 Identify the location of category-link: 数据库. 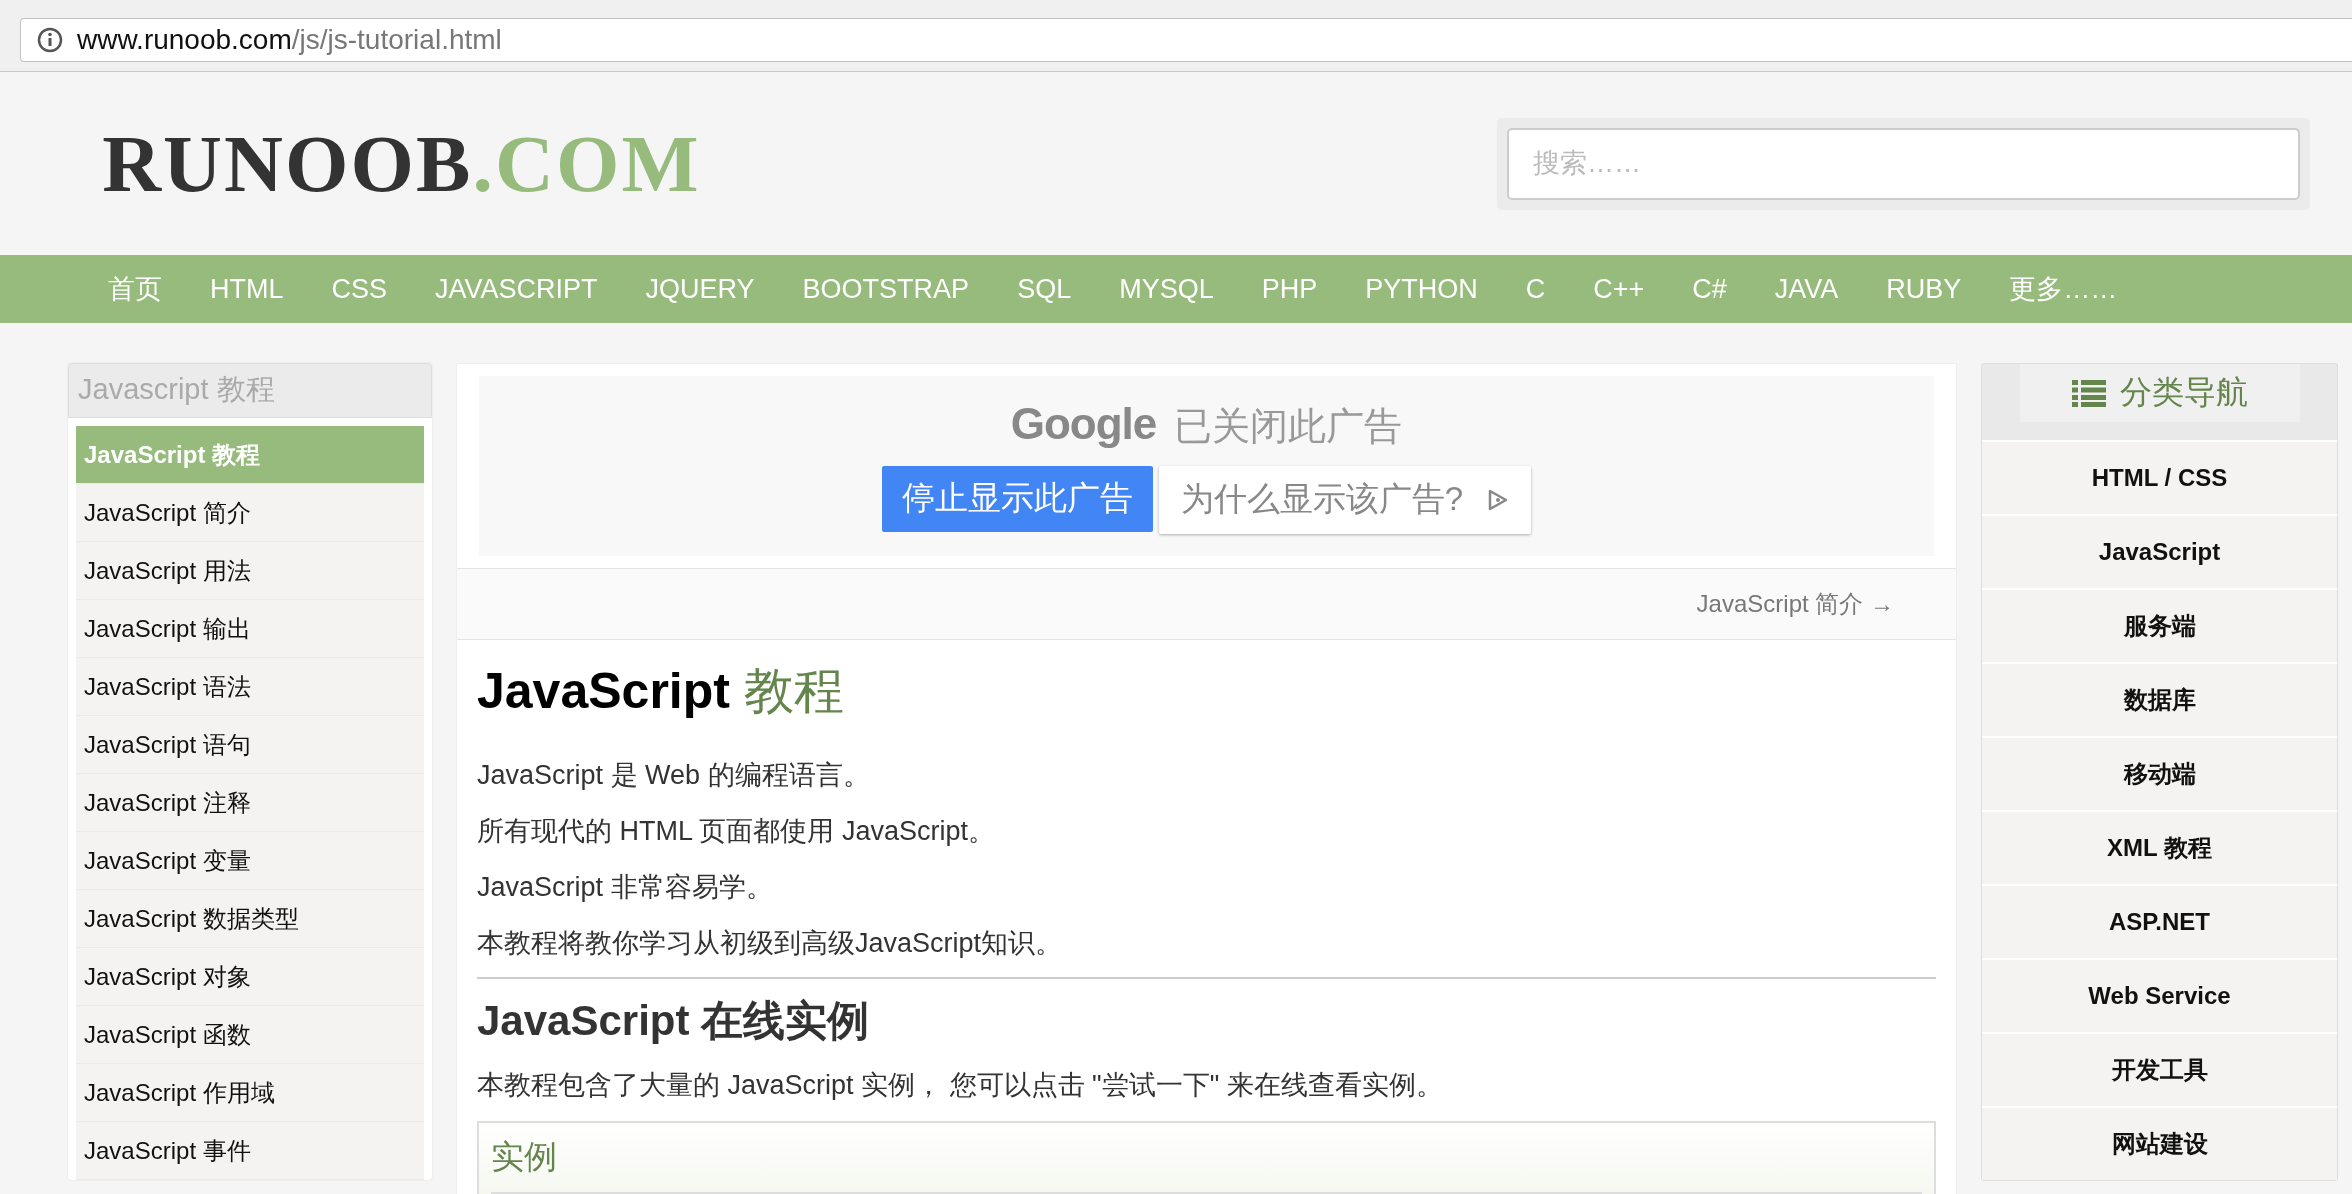
(2159, 699).